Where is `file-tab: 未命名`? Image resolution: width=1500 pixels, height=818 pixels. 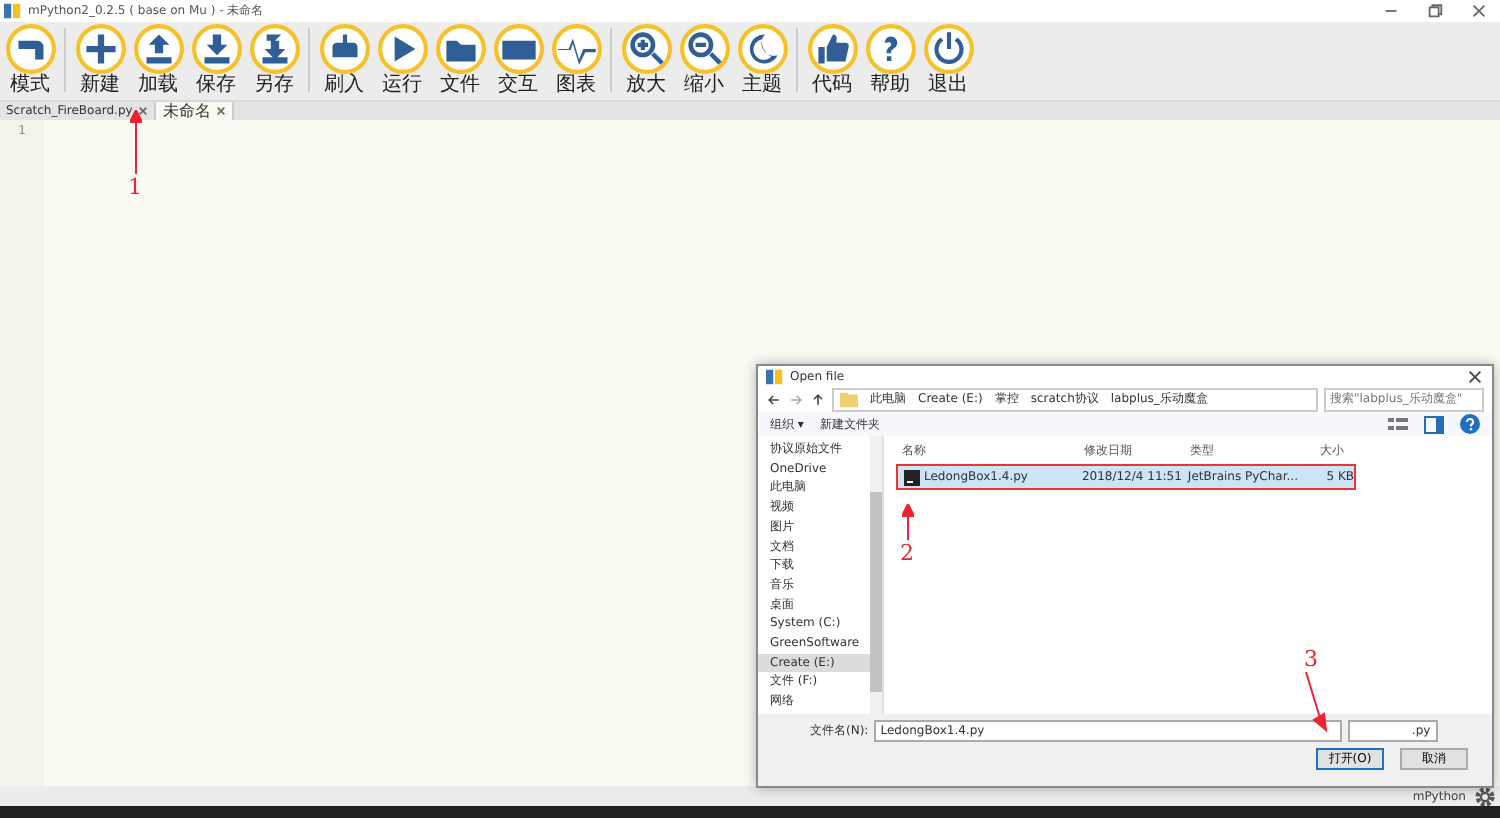
file-tab: 未命名 is located at coordinates (195, 111).